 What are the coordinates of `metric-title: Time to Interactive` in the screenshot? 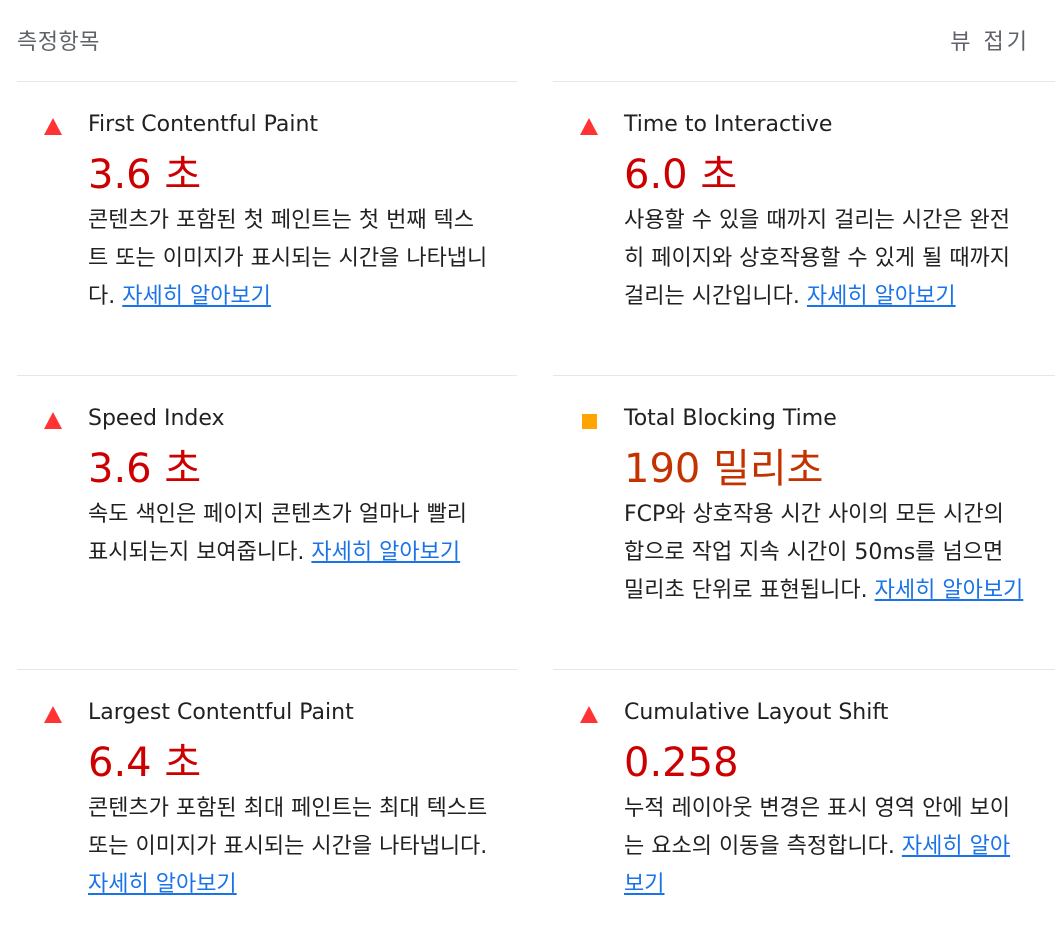 It's located at (728, 124).